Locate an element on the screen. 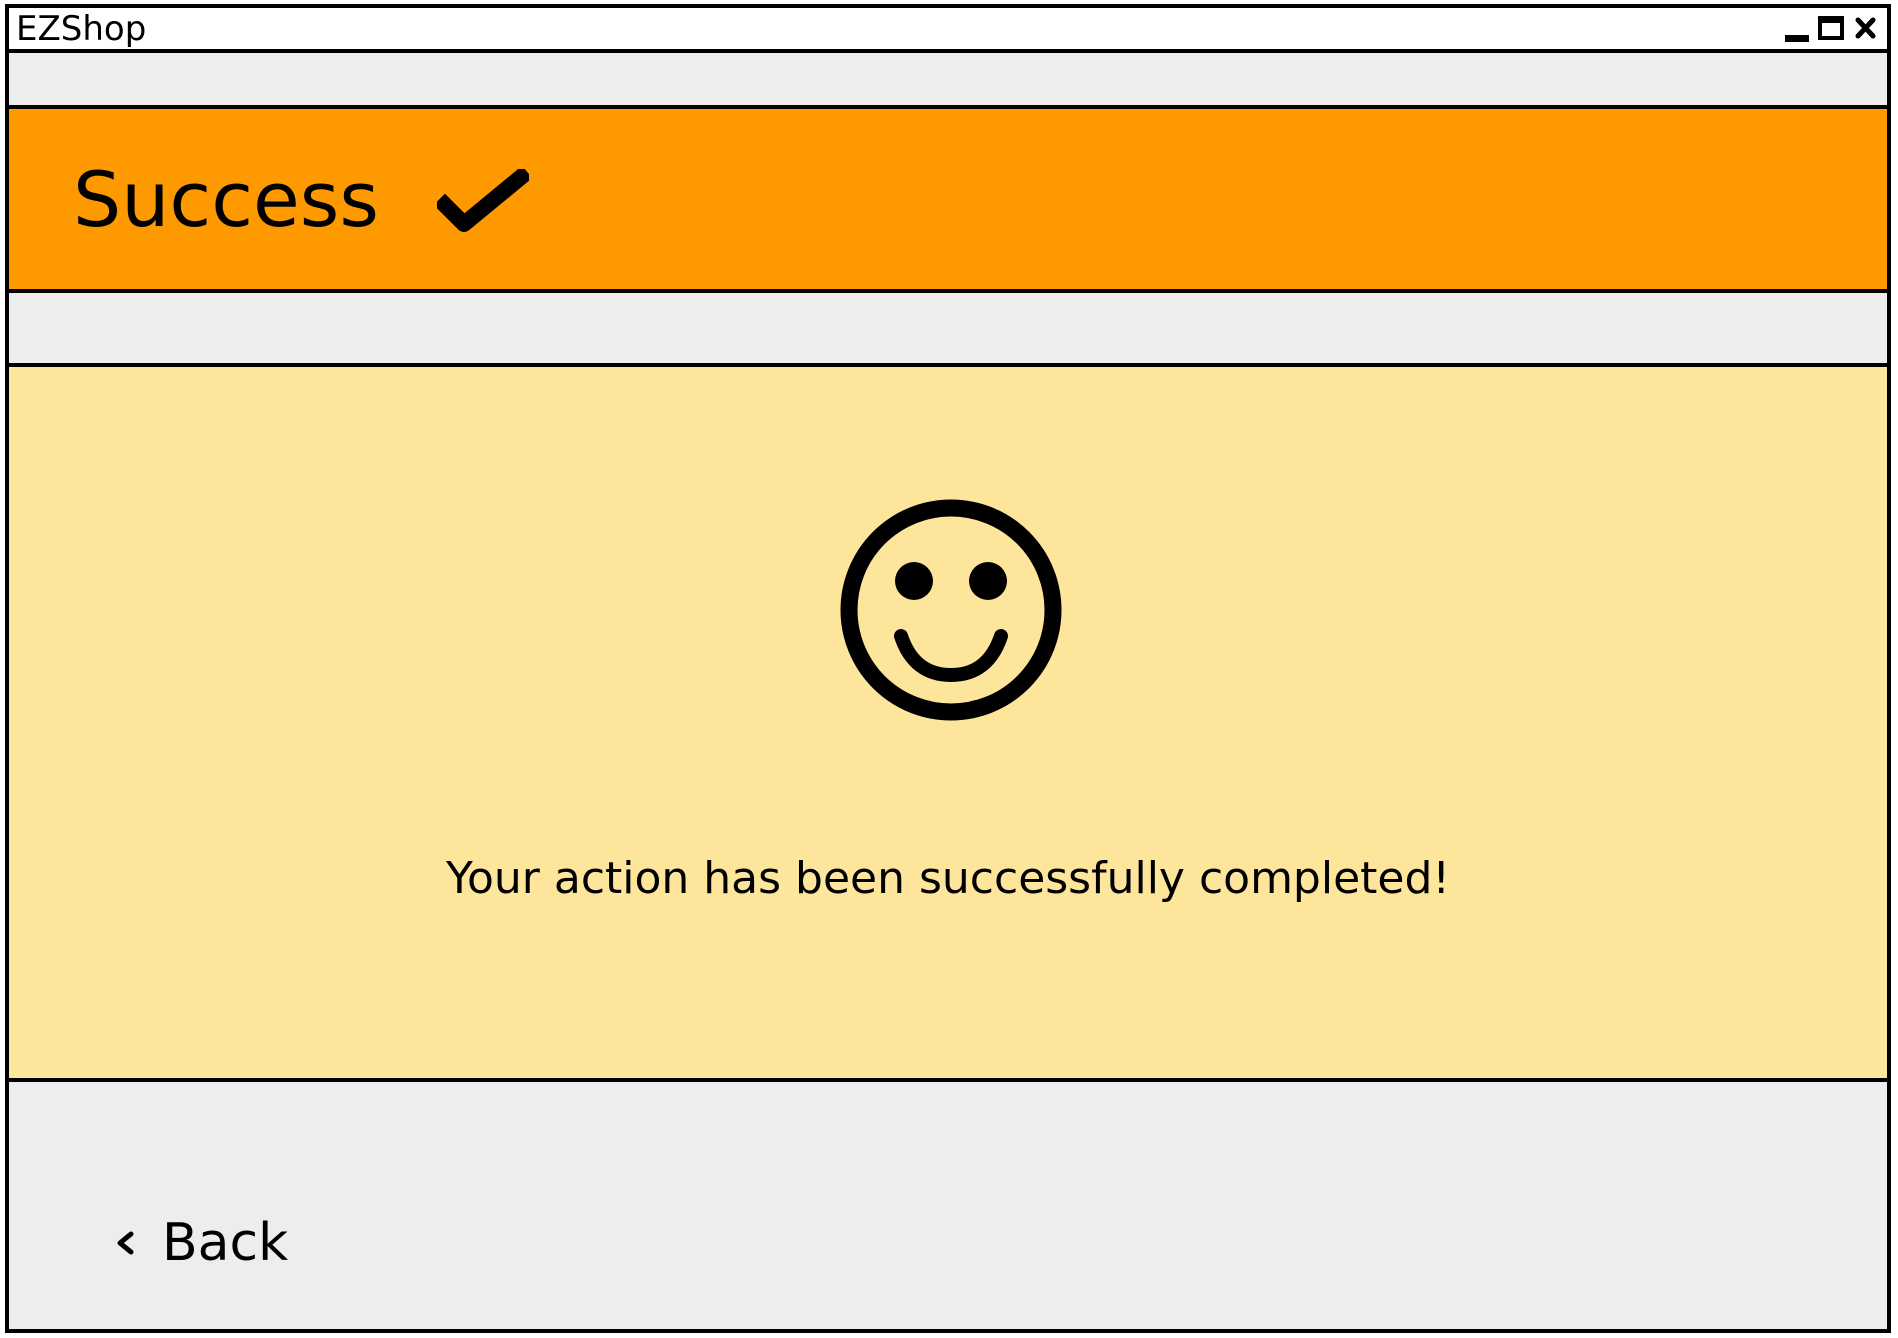 The image size is (1898, 1338). smiley-icon is located at coordinates (951, 610).